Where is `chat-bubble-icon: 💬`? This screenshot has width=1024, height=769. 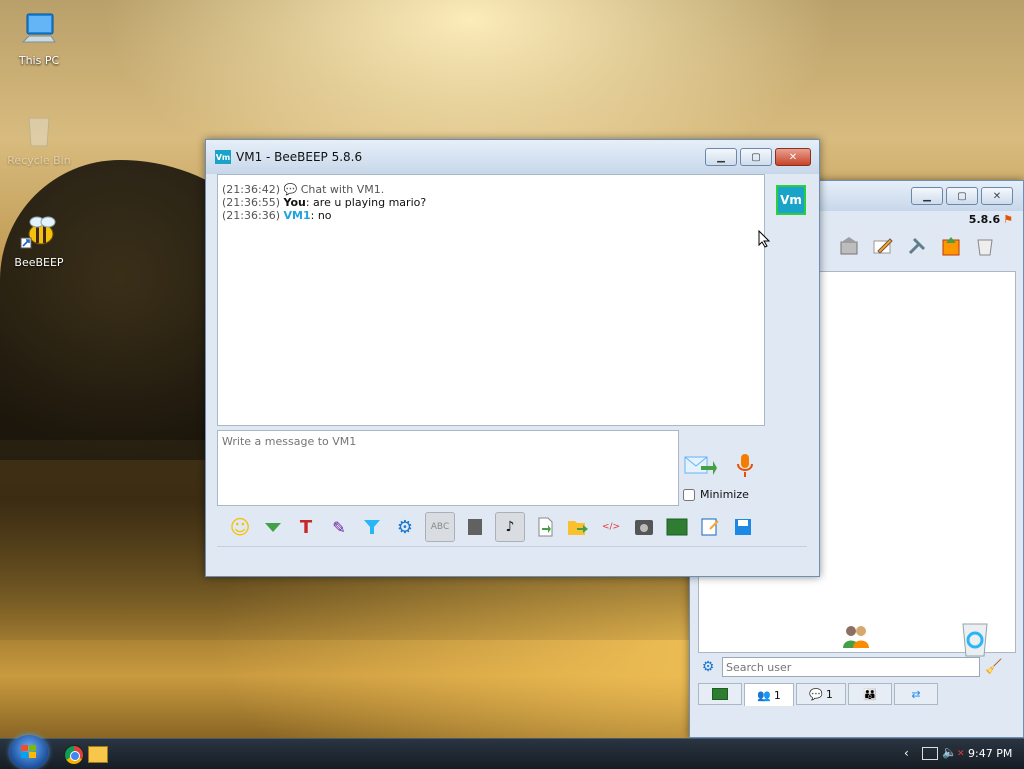 chat-bubble-icon: 💬 is located at coordinates (290, 189).